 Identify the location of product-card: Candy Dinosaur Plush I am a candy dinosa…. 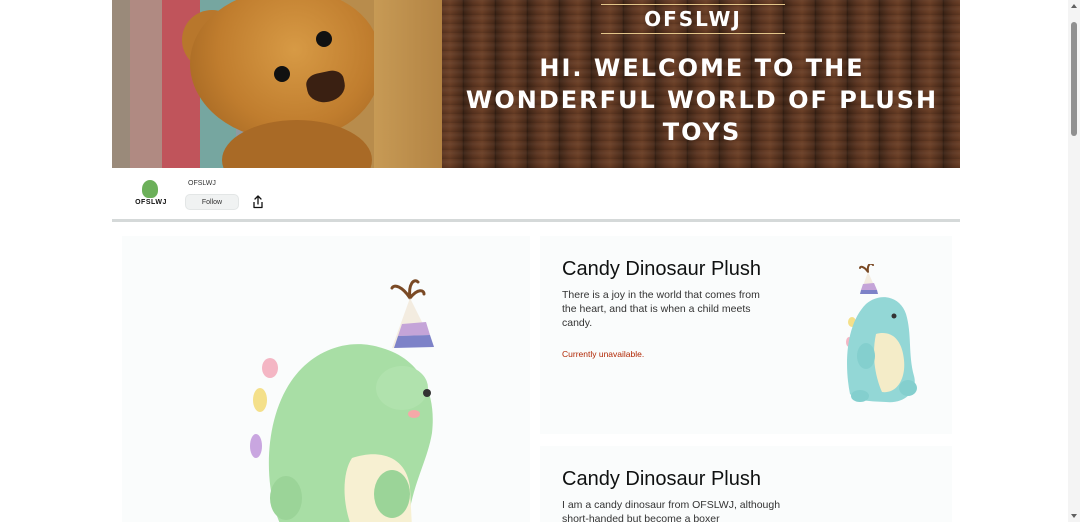
(746, 484).